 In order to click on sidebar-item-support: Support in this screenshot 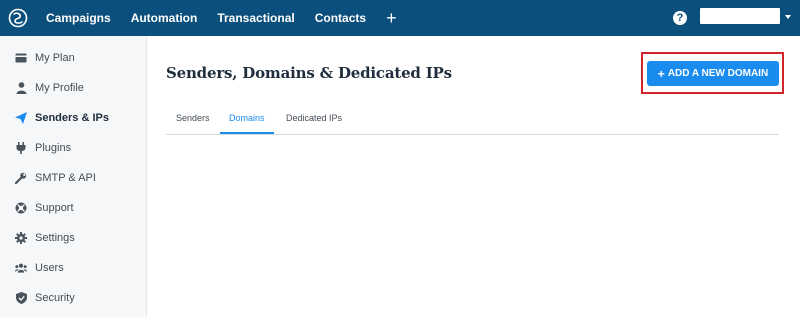, I will do `click(73, 208)`.